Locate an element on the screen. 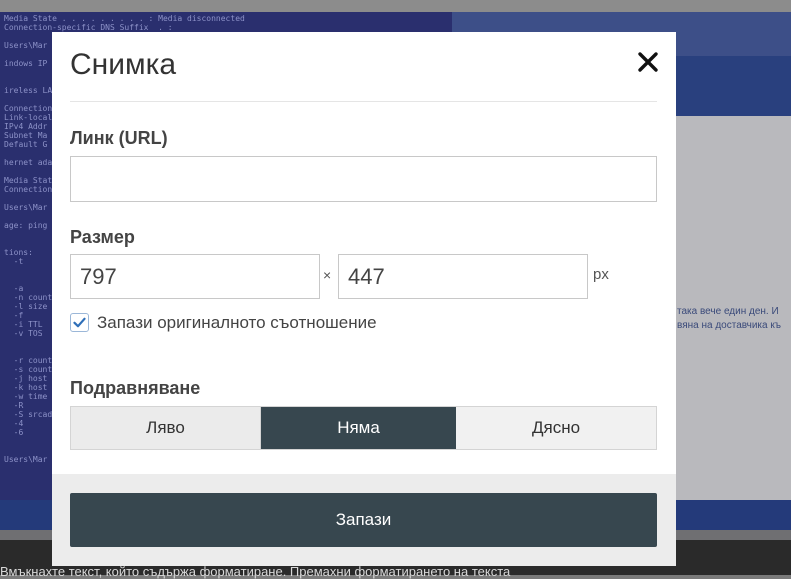  align-right-button: Дясно is located at coordinates (556, 428).